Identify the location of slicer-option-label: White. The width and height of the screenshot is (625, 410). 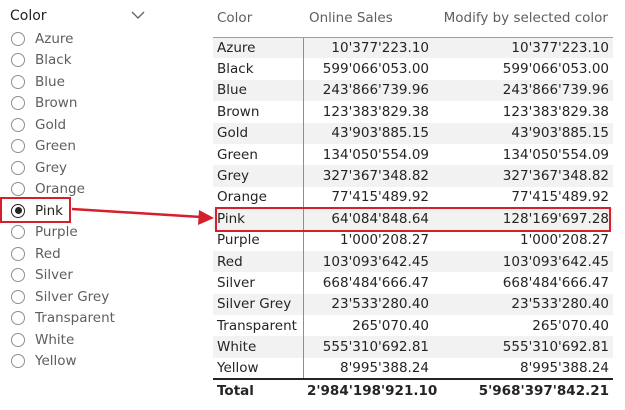
(55, 339).